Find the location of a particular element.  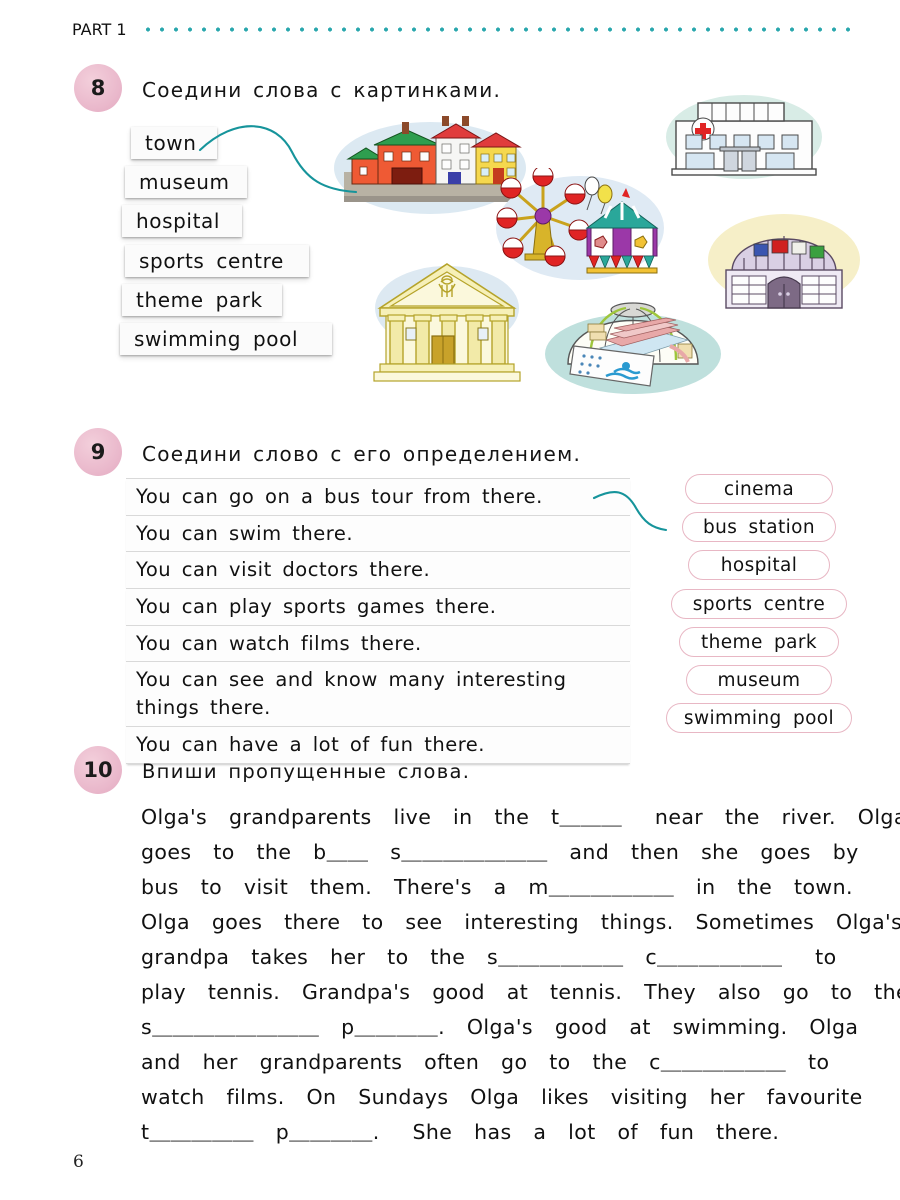

option-pill-sports-centre: sports centre is located at coordinates (759, 604).